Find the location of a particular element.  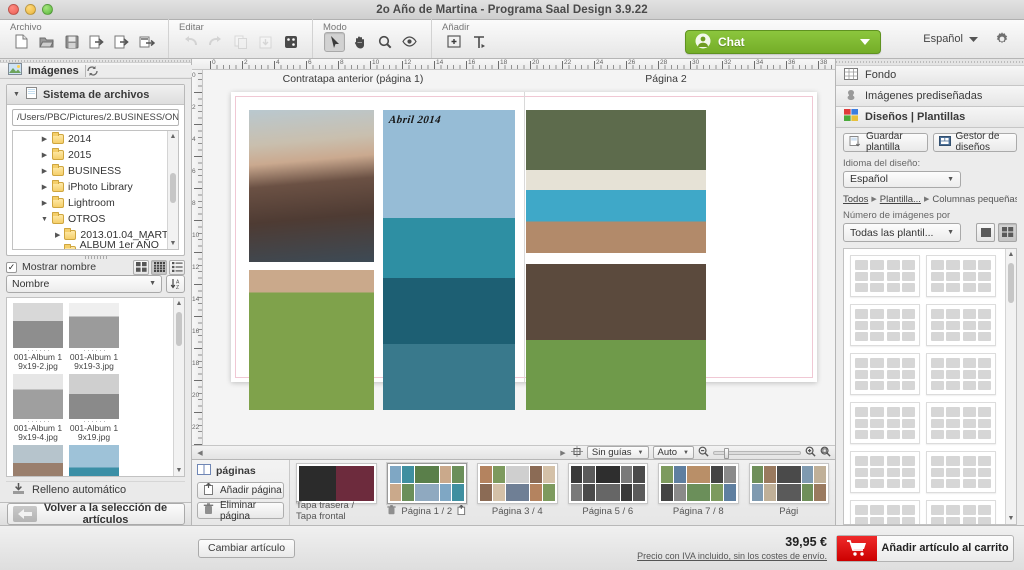

export-icon is located at coordinates (121, 42).